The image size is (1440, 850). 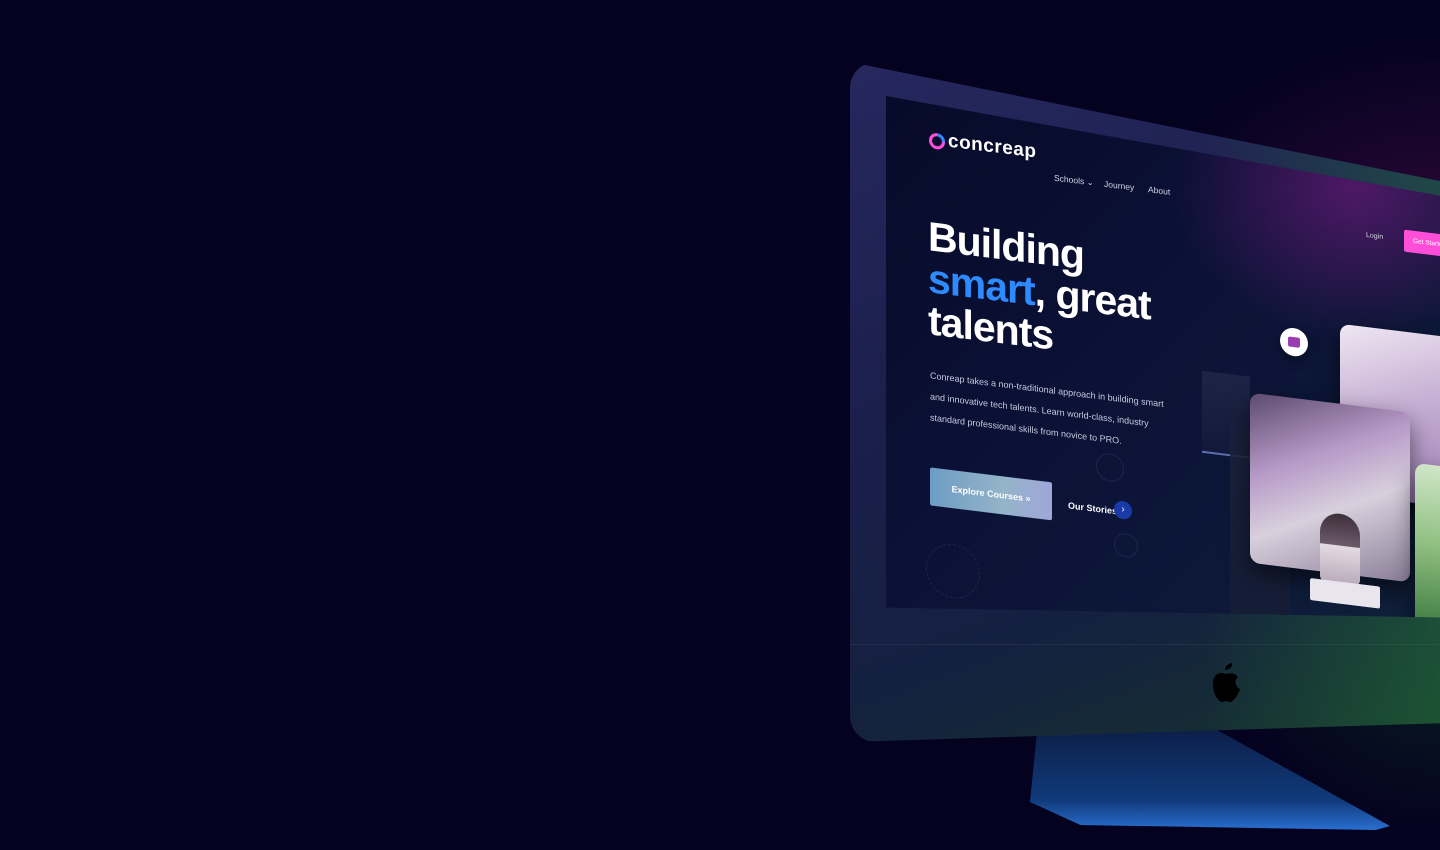 What do you see at coordinates (1159, 190) in the screenshot?
I see `nav-item-about: About` at bounding box center [1159, 190].